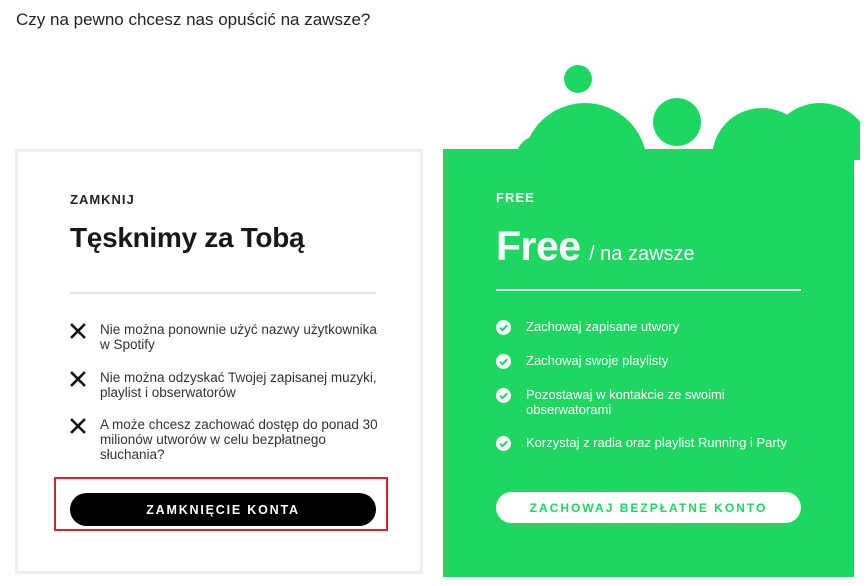  What do you see at coordinates (538, 246) in the screenshot?
I see `plan-name: Free` at bounding box center [538, 246].